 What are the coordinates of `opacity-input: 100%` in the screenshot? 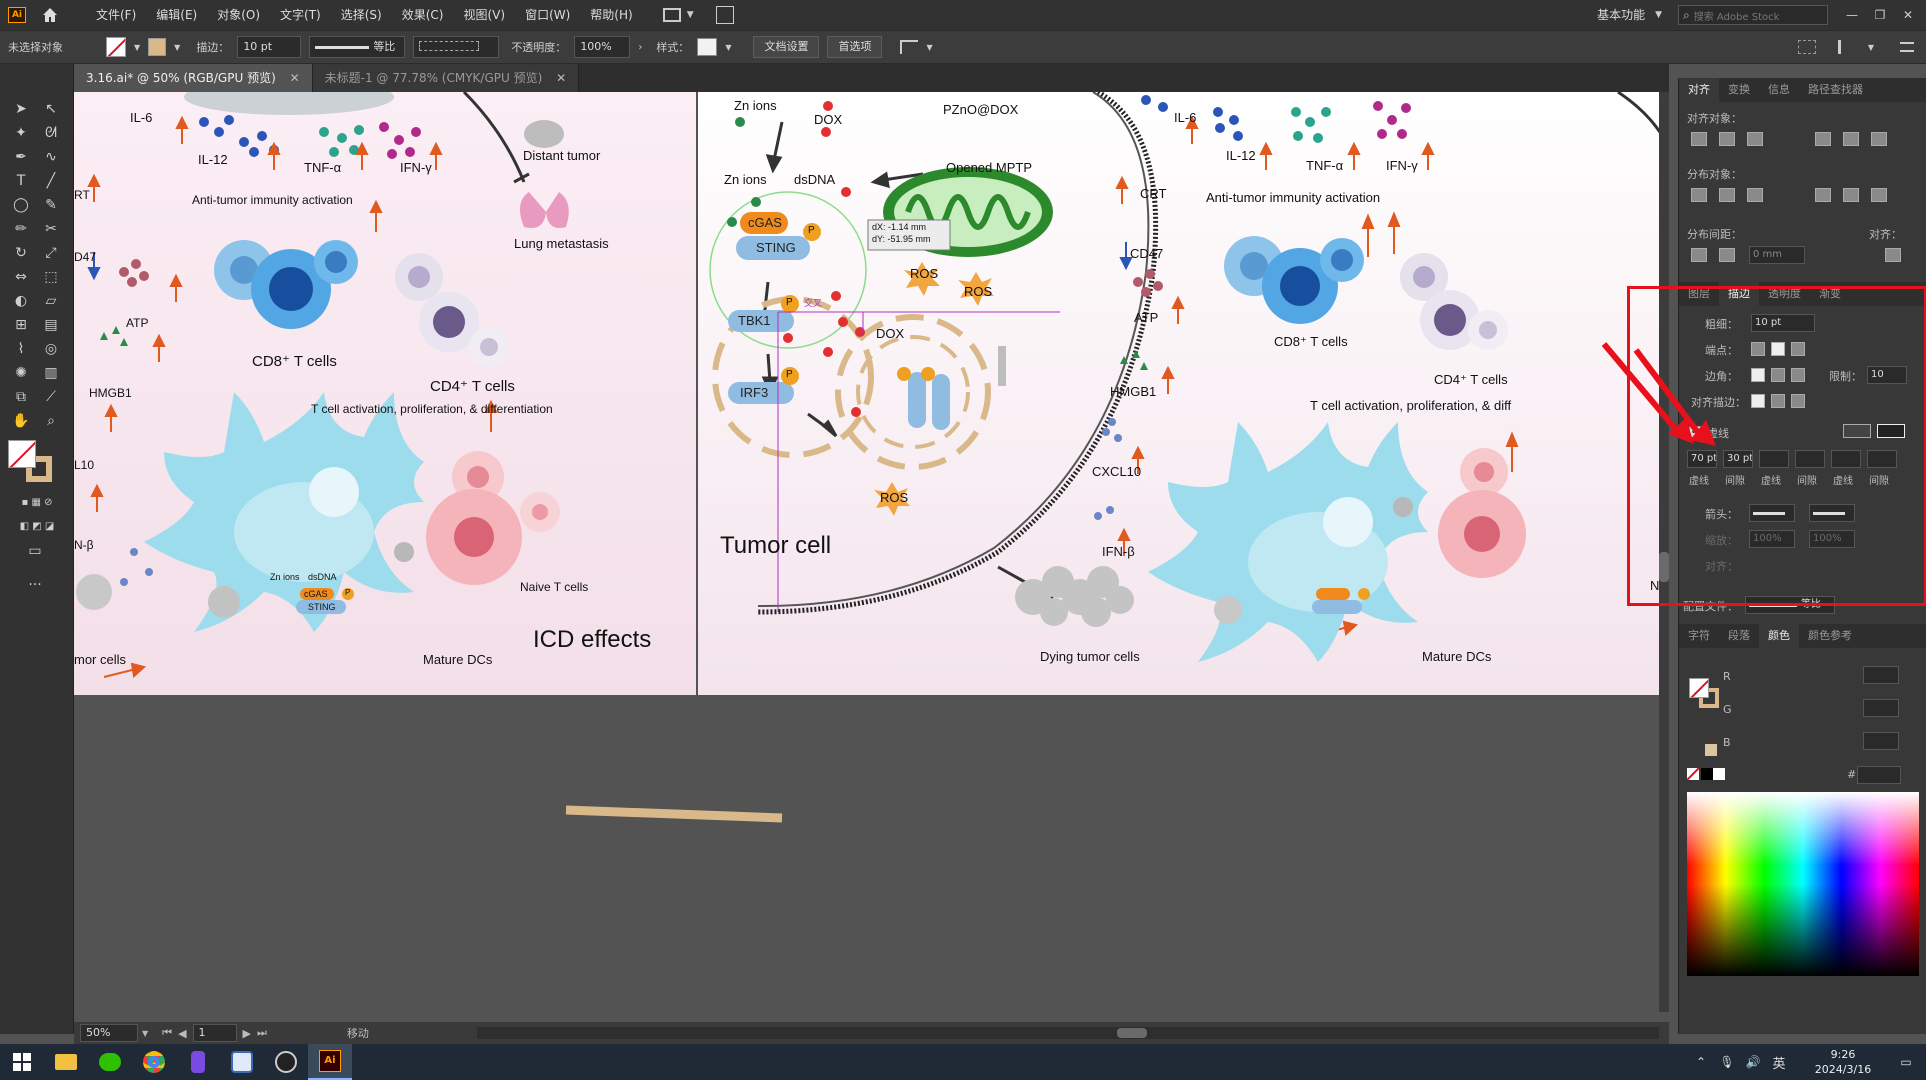 It's located at (602, 47).